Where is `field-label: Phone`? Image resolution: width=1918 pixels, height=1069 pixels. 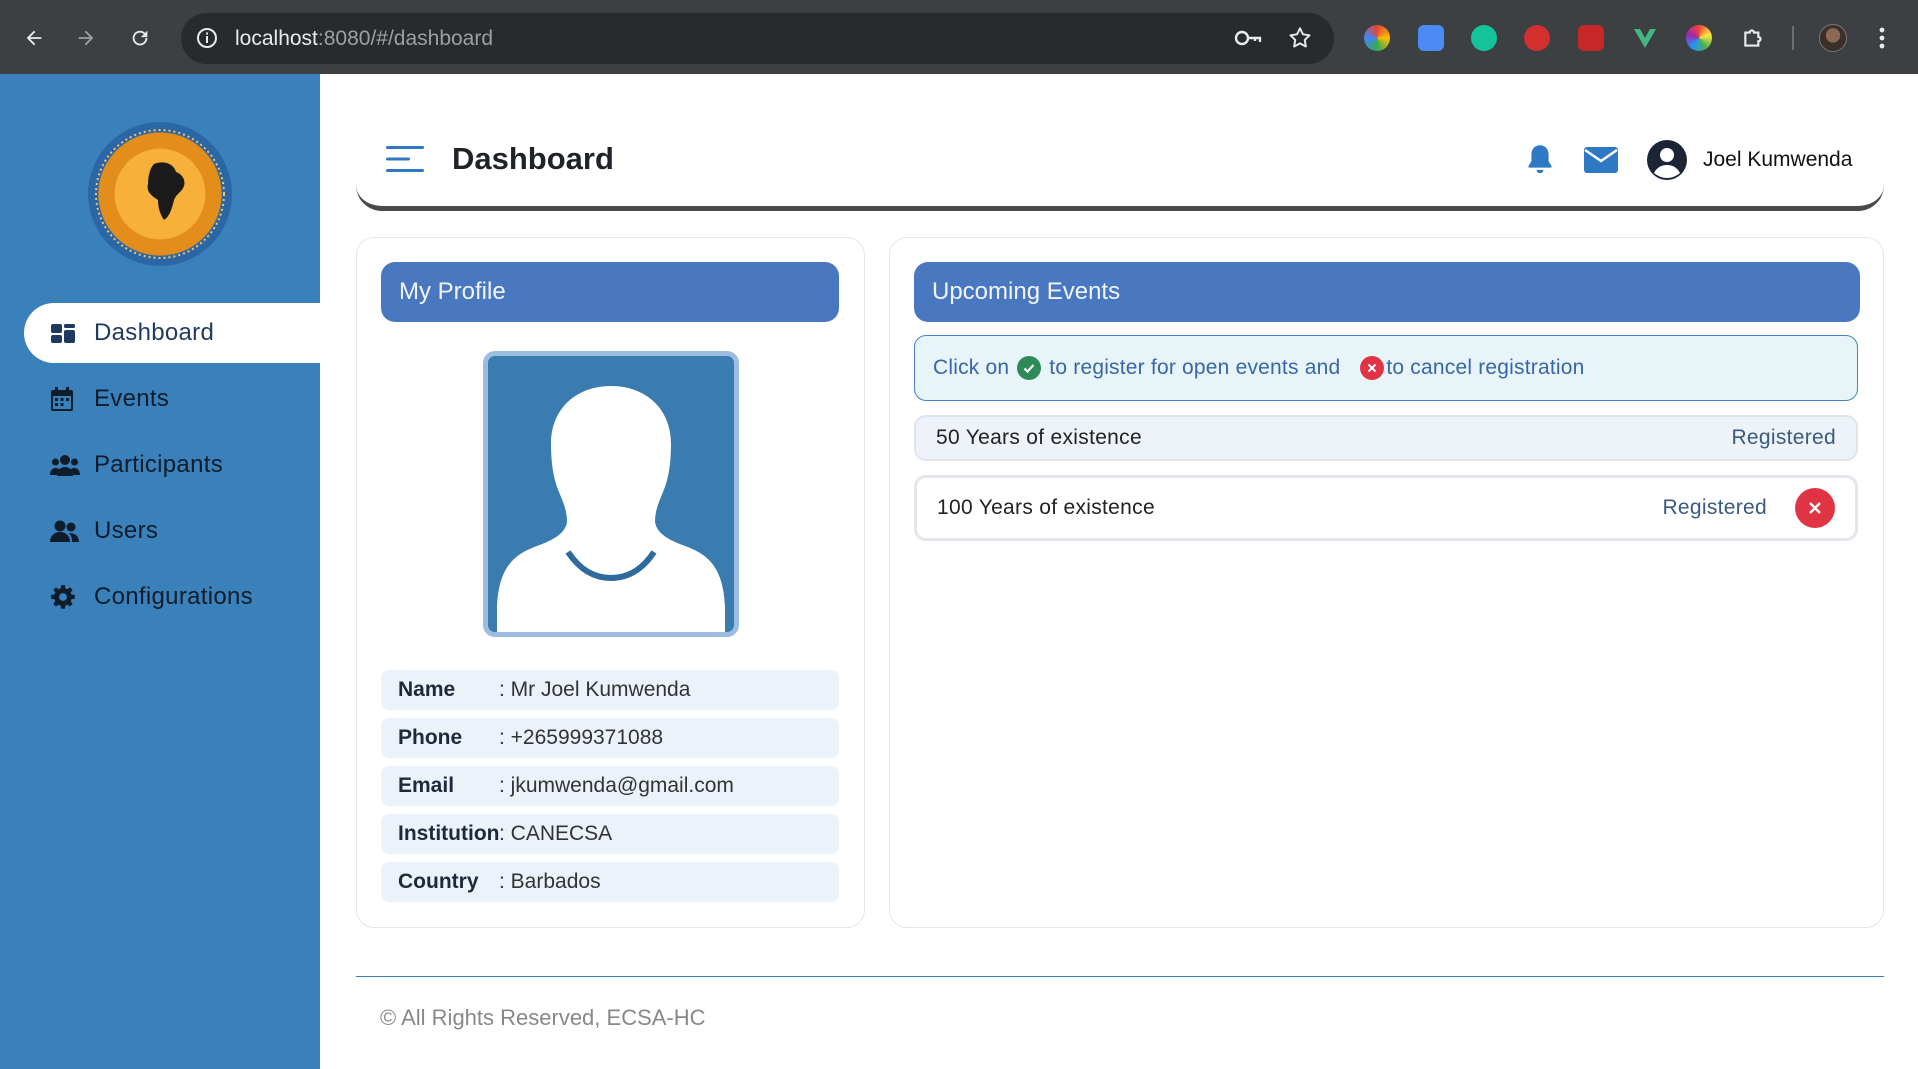
field-label: Phone is located at coordinates (430, 737).